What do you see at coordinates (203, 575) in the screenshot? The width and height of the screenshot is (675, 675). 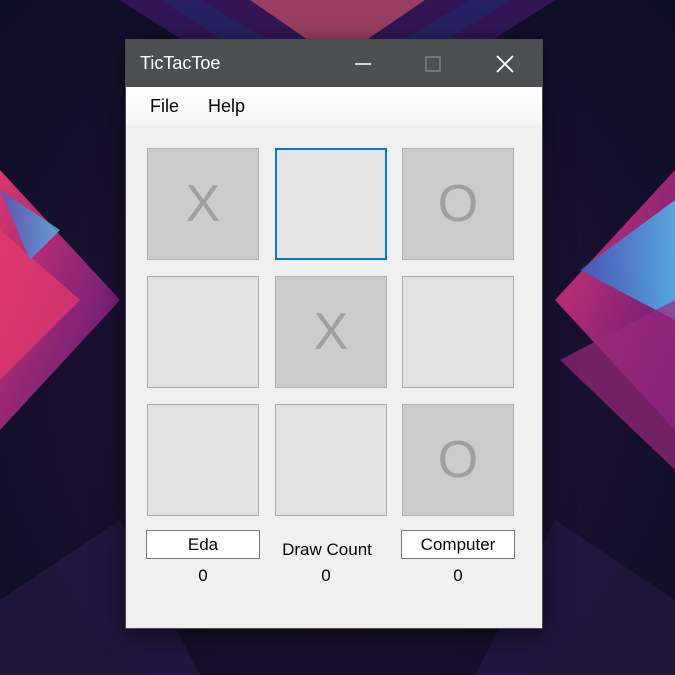 I see `player1-score: 0` at bounding box center [203, 575].